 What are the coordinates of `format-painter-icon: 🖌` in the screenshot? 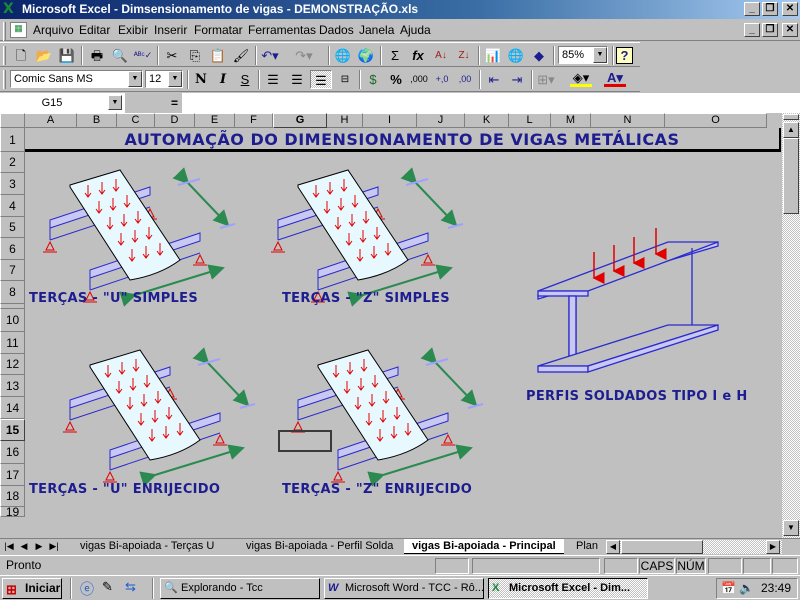 It's located at (241, 55).